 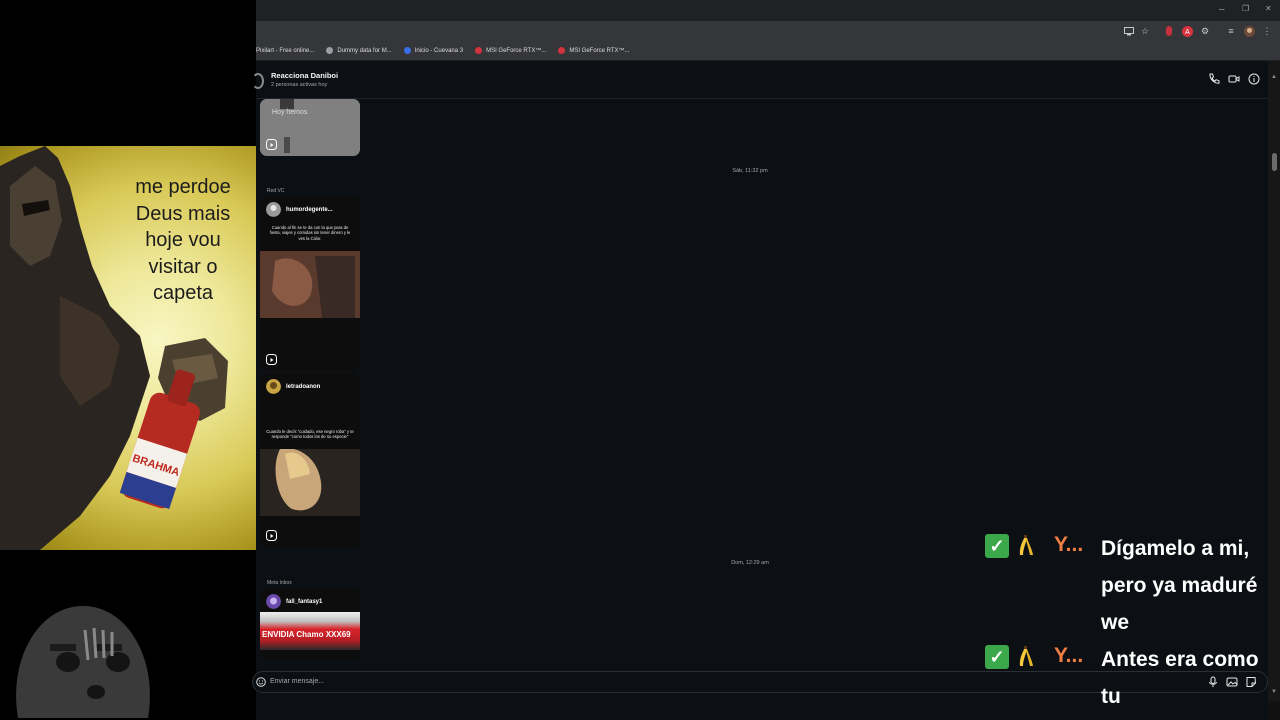 What do you see at coordinates (750, 563) in the screenshot?
I see `timestamp-divider: Dom, 12:29 am` at bounding box center [750, 563].